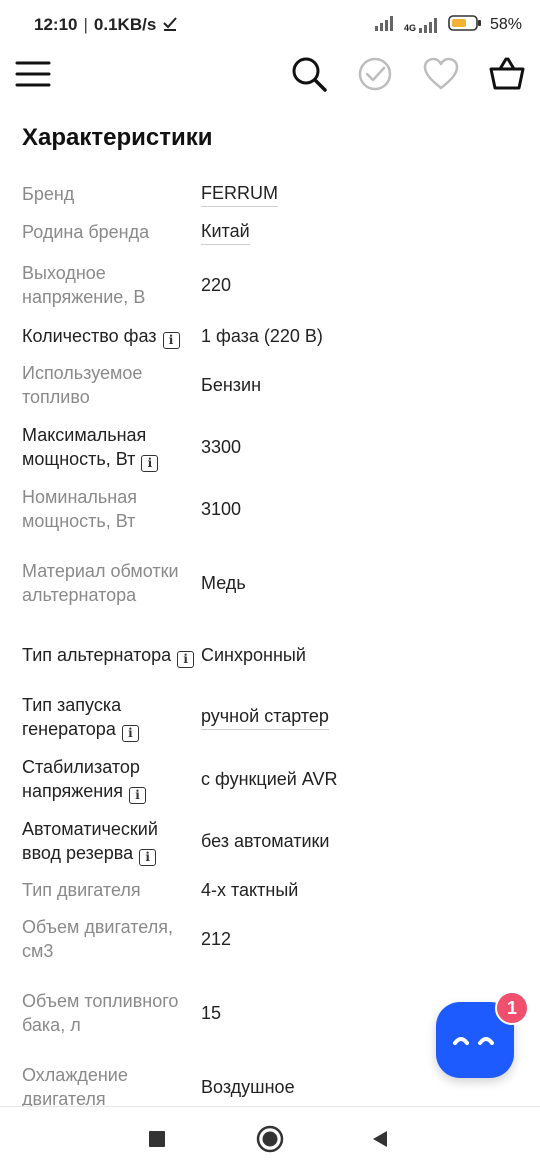  What do you see at coordinates (375, 74) in the screenshot?
I see `check-circle-icon` at bounding box center [375, 74].